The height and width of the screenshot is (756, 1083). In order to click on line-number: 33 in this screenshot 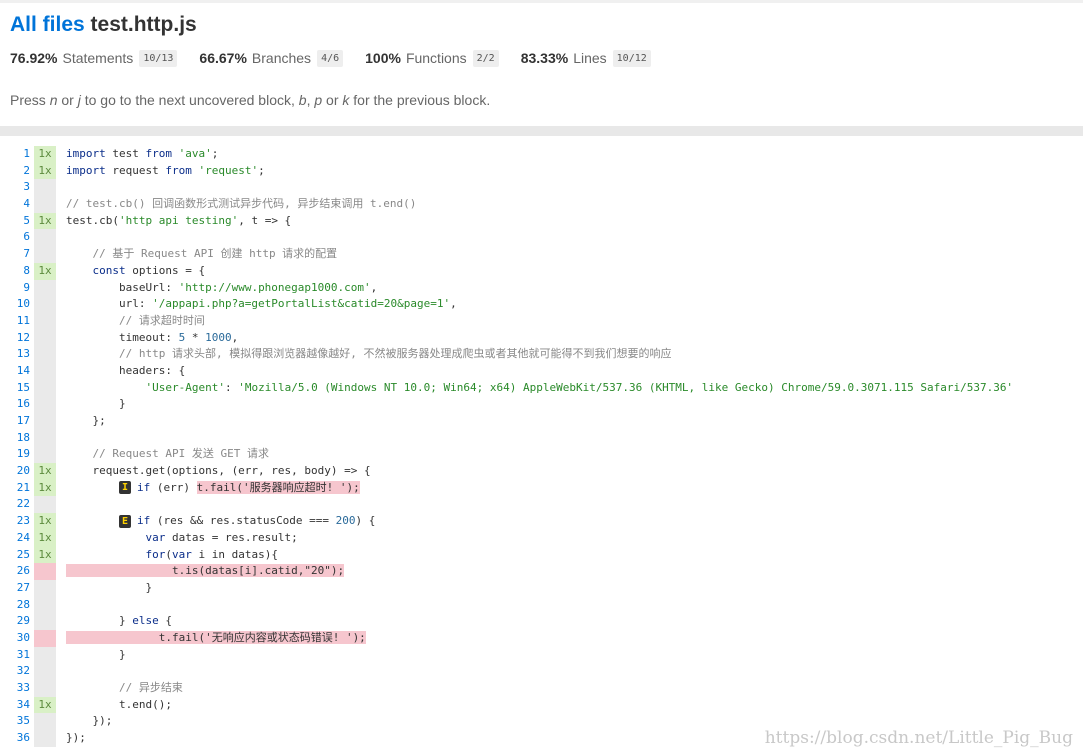, I will do `click(17, 688)`.